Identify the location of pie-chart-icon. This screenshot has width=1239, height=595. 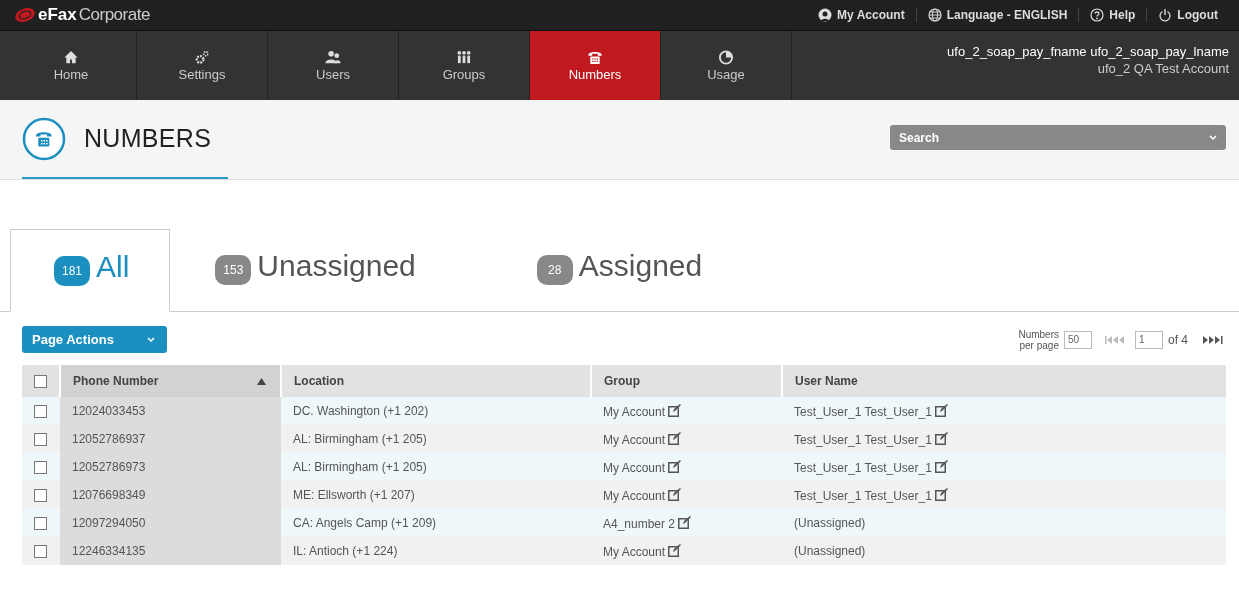
(726, 57).